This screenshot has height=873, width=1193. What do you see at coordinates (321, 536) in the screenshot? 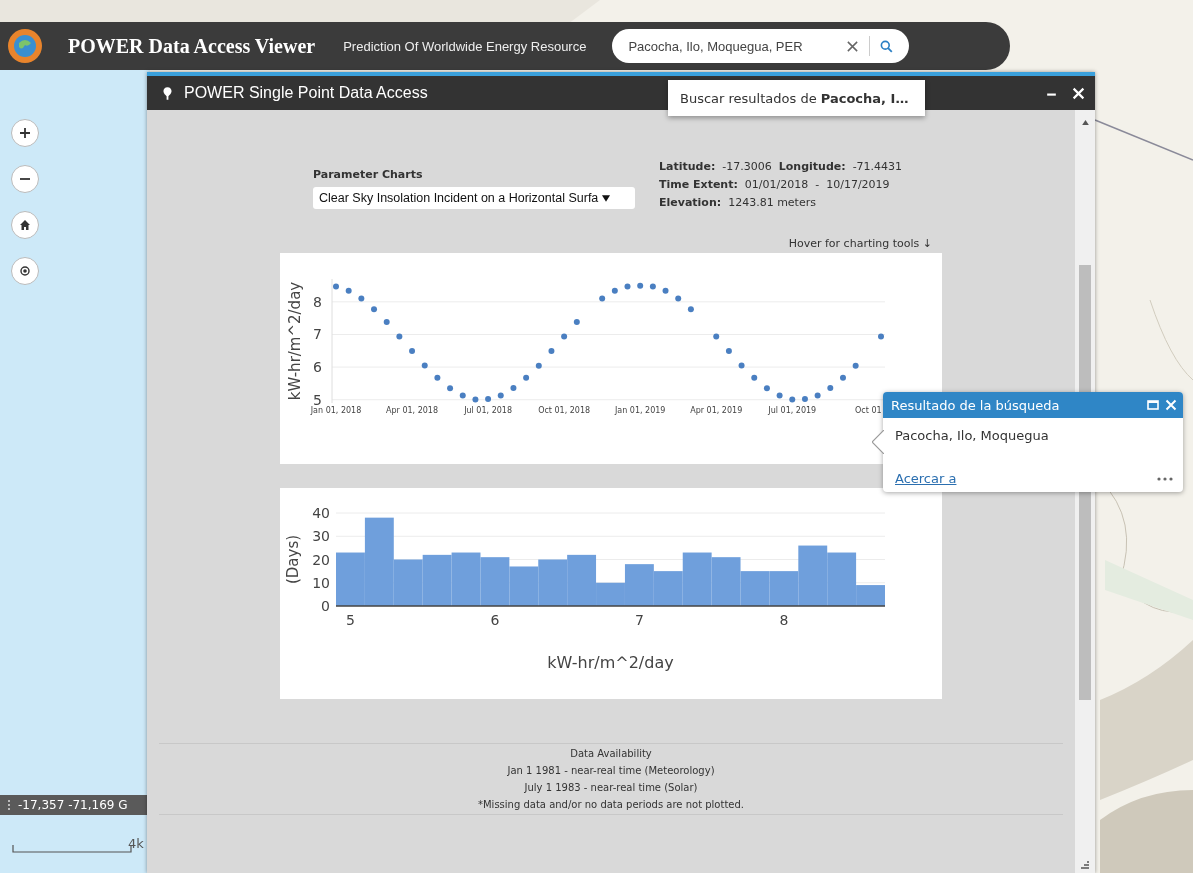
I see `axis-tick-label: 30` at bounding box center [321, 536].